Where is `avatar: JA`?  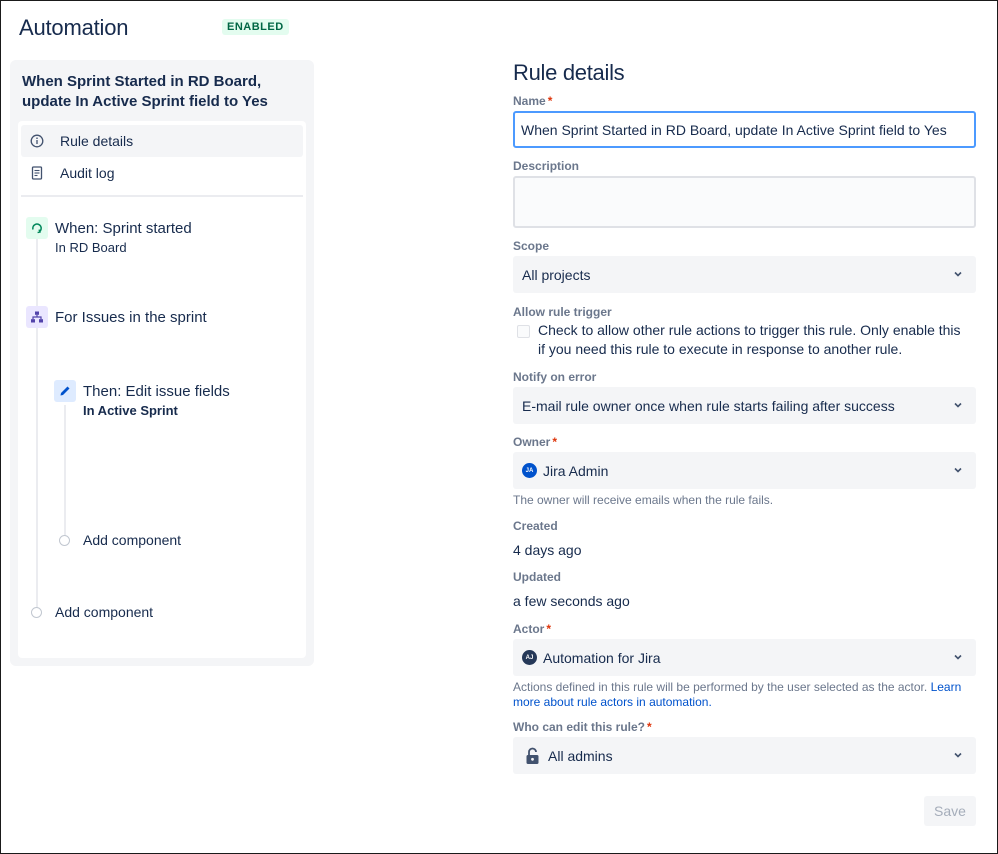 avatar: JA is located at coordinates (529, 470).